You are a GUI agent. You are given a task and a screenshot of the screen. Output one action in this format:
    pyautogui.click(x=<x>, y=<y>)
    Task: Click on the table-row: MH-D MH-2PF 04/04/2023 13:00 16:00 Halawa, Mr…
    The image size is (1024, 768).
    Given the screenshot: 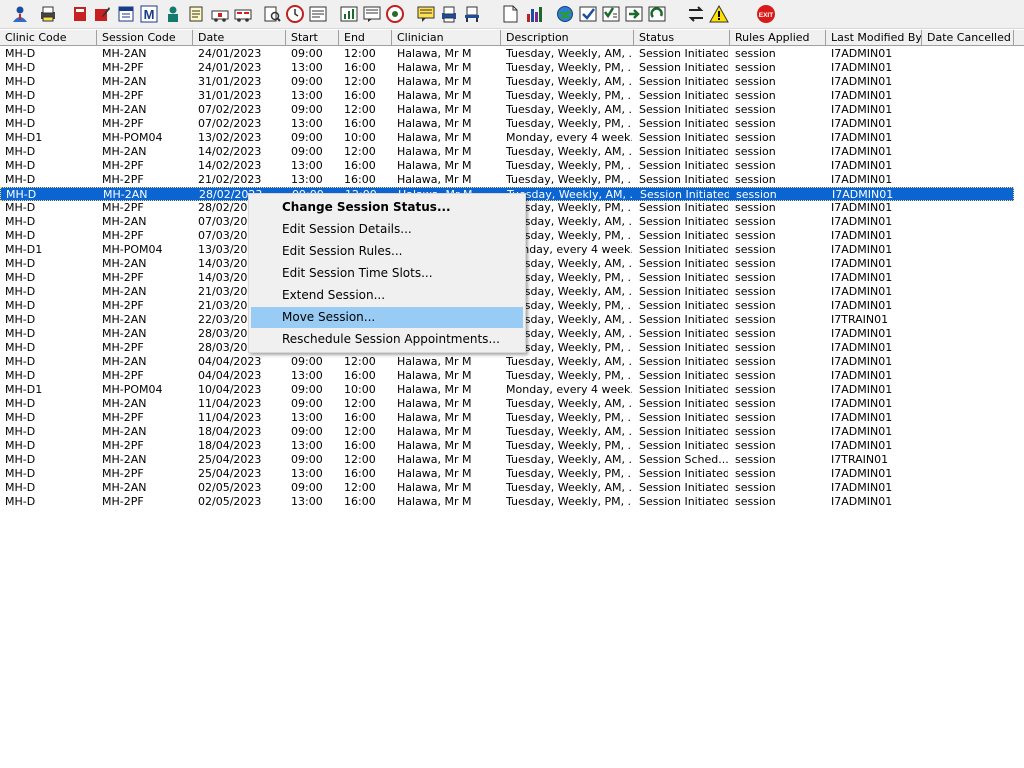 What is the action you would take?
    pyautogui.click(x=507, y=376)
    